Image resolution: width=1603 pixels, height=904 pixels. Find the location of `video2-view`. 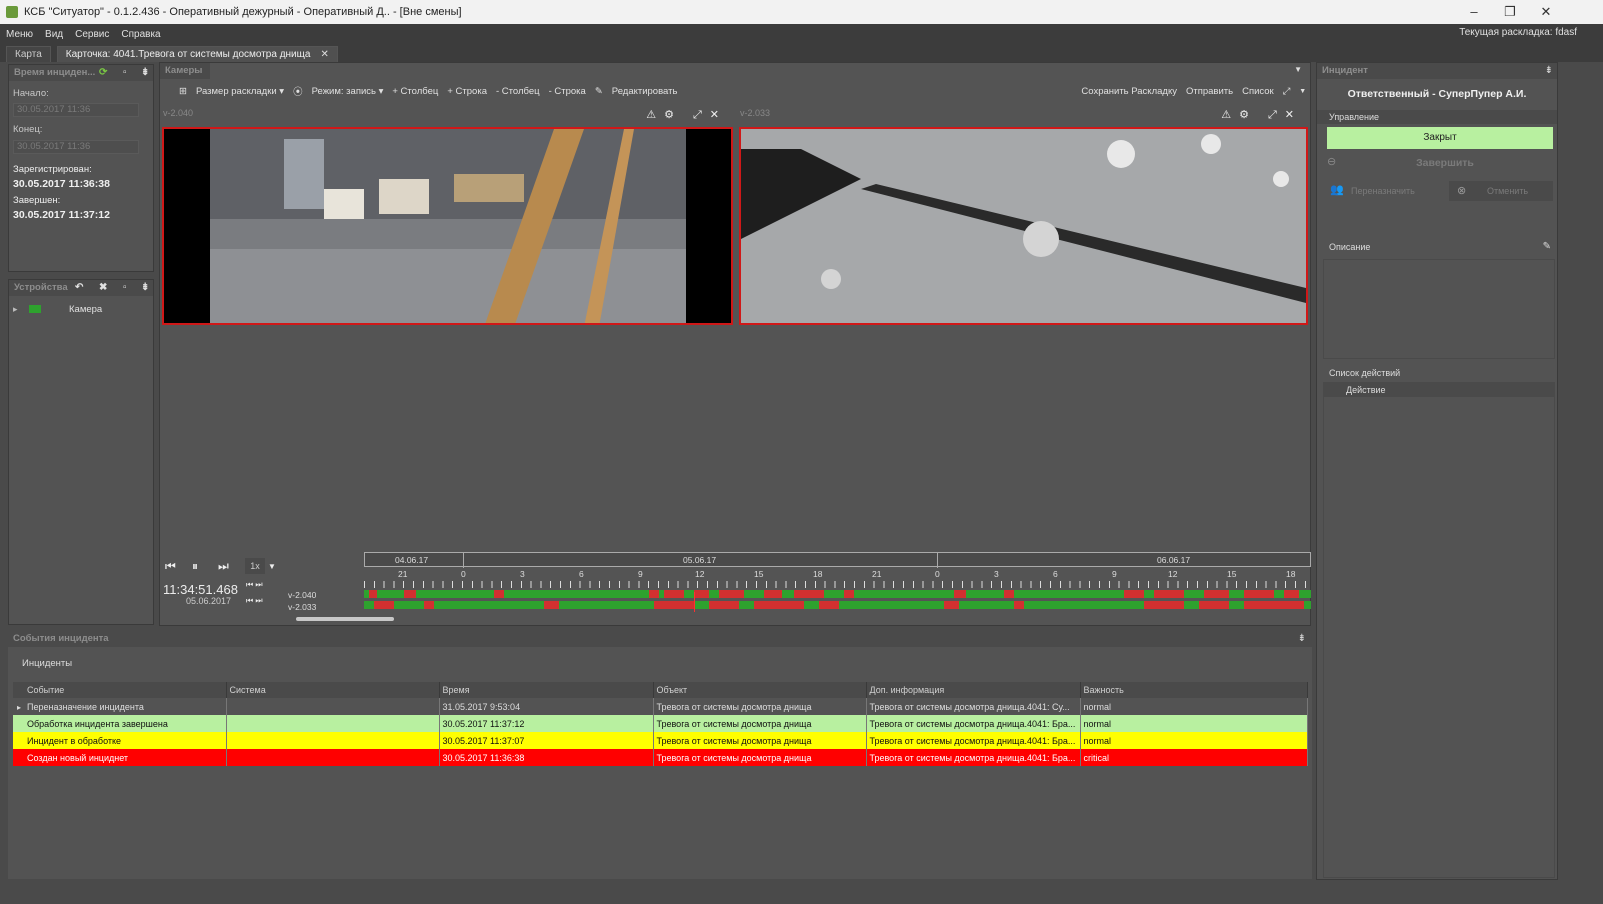

video2-view is located at coordinates (1023, 226).